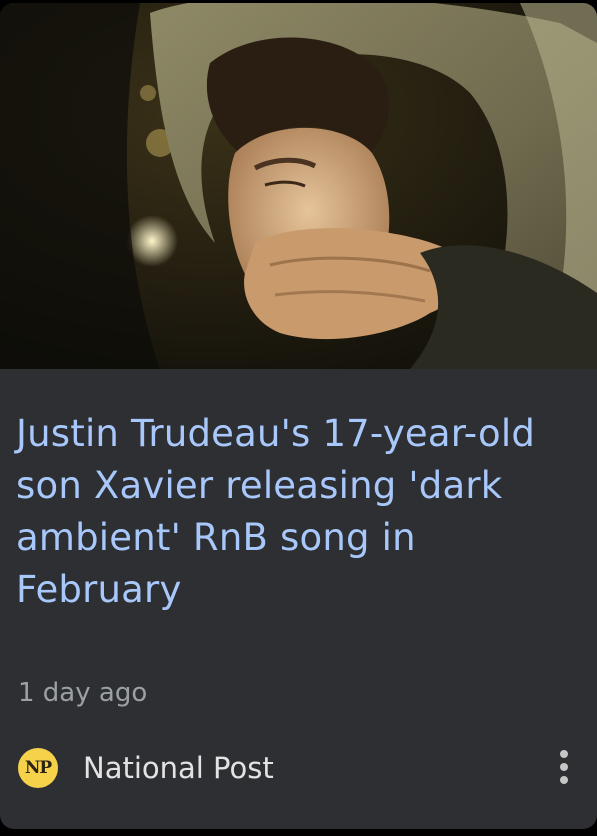 The image size is (597, 836). What do you see at coordinates (38, 768) in the screenshot?
I see `national-post-logo: NP` at bounding box center [38, 768].